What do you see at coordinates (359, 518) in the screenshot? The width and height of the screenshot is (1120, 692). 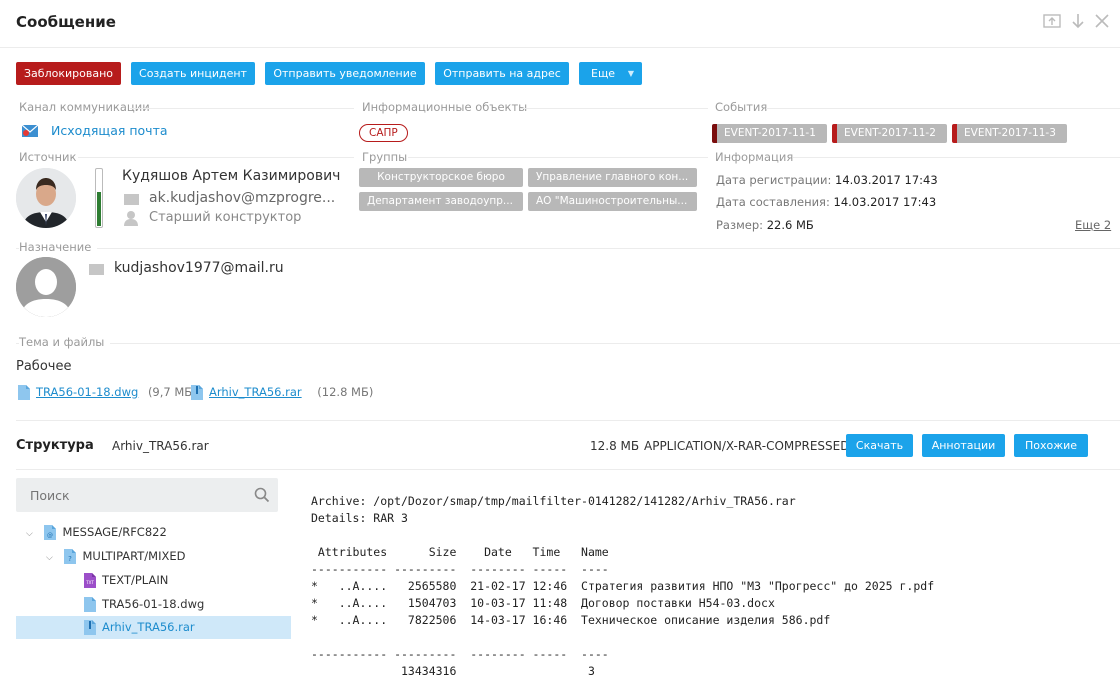 I see `listing-line: Details: RAR 3` at bounding box center [359, 518].